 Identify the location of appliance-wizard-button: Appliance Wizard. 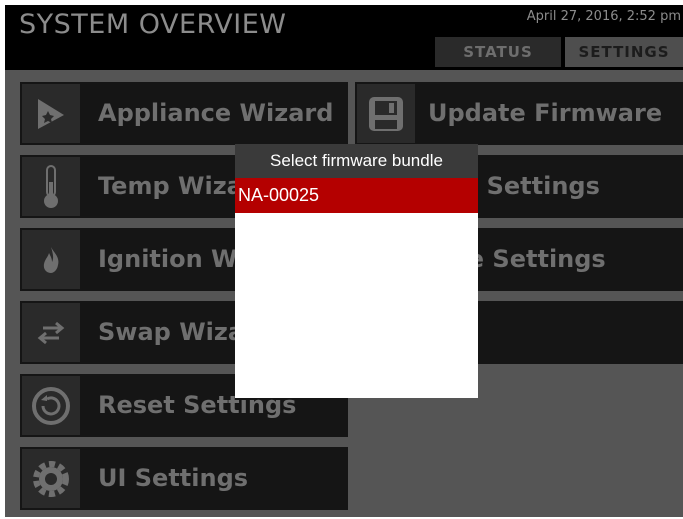
(184, 113).